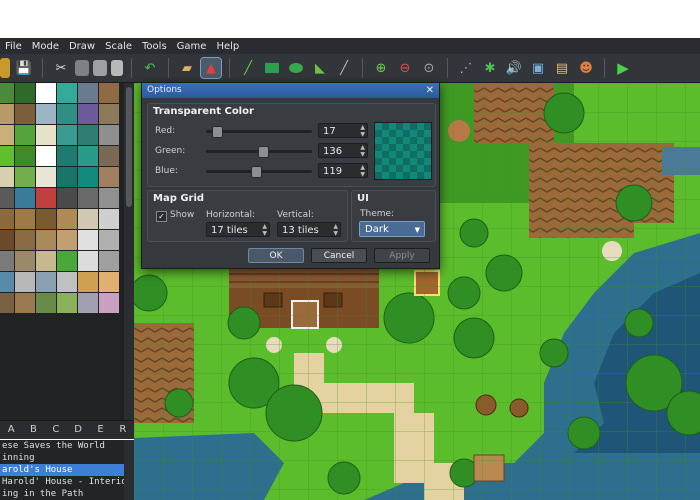 The width and height of the screenshot is (700, 500). I want to click on tileset-scrollbar, so click(129, 251).